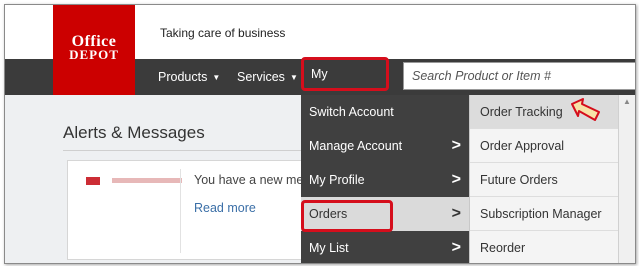  What do you see at coordinates (337, 180) in the screenshot?
I see `menu-item-label: My Profile` at bounding box center [337, 180].